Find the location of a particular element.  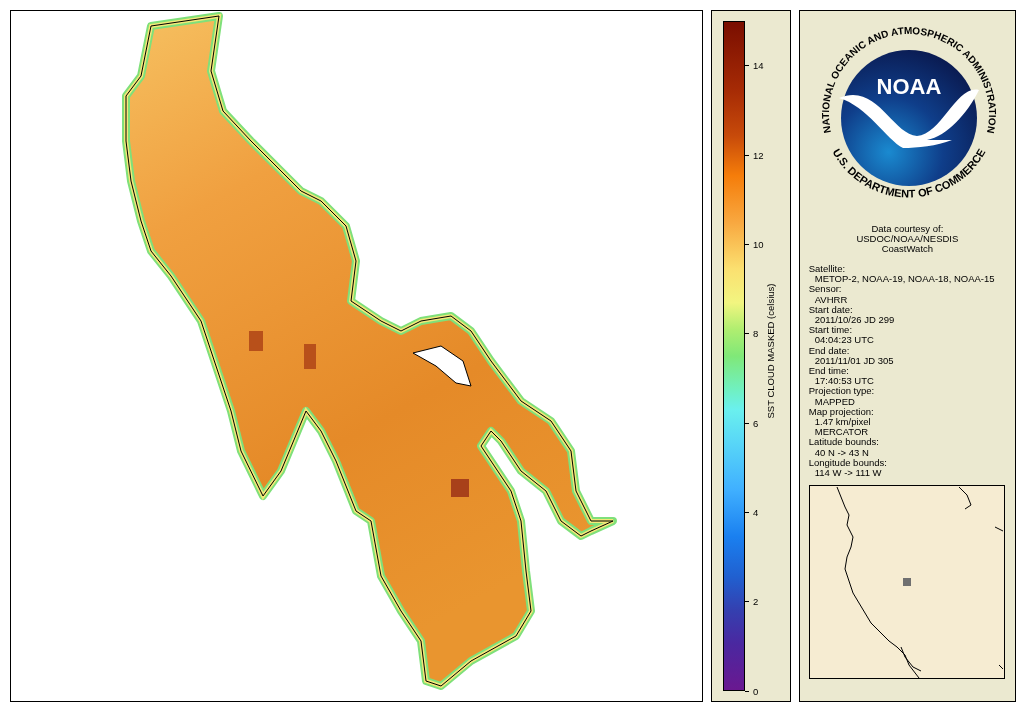

metadata-label: End date: is located at coordinates (829, 350).